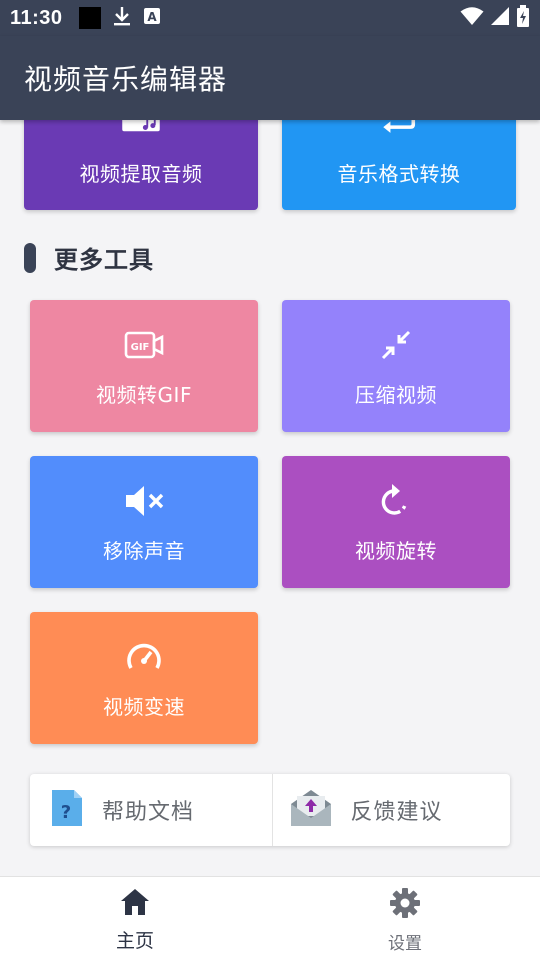  I want to click on remove-audio-tile: 移除声音, so click(144, 522).